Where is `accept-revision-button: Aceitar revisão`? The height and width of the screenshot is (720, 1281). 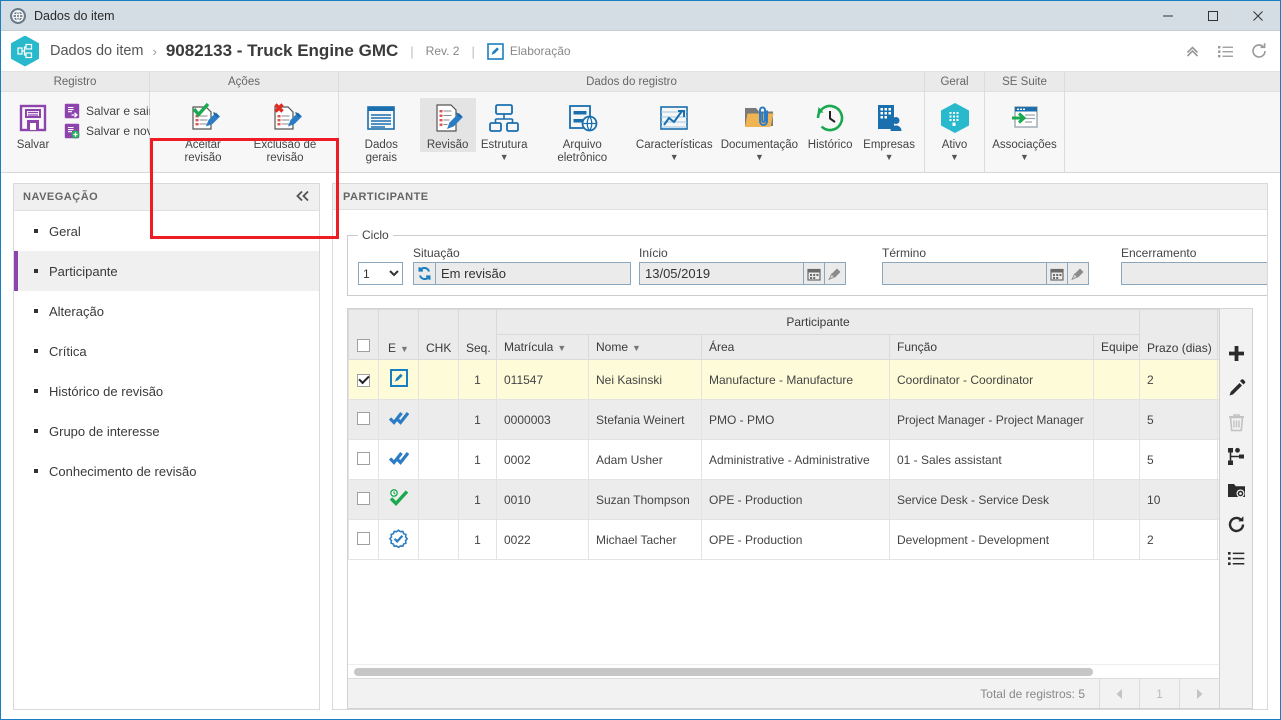
accept-revision-button: Aceitar revisão is located at coordinates (203, 131).